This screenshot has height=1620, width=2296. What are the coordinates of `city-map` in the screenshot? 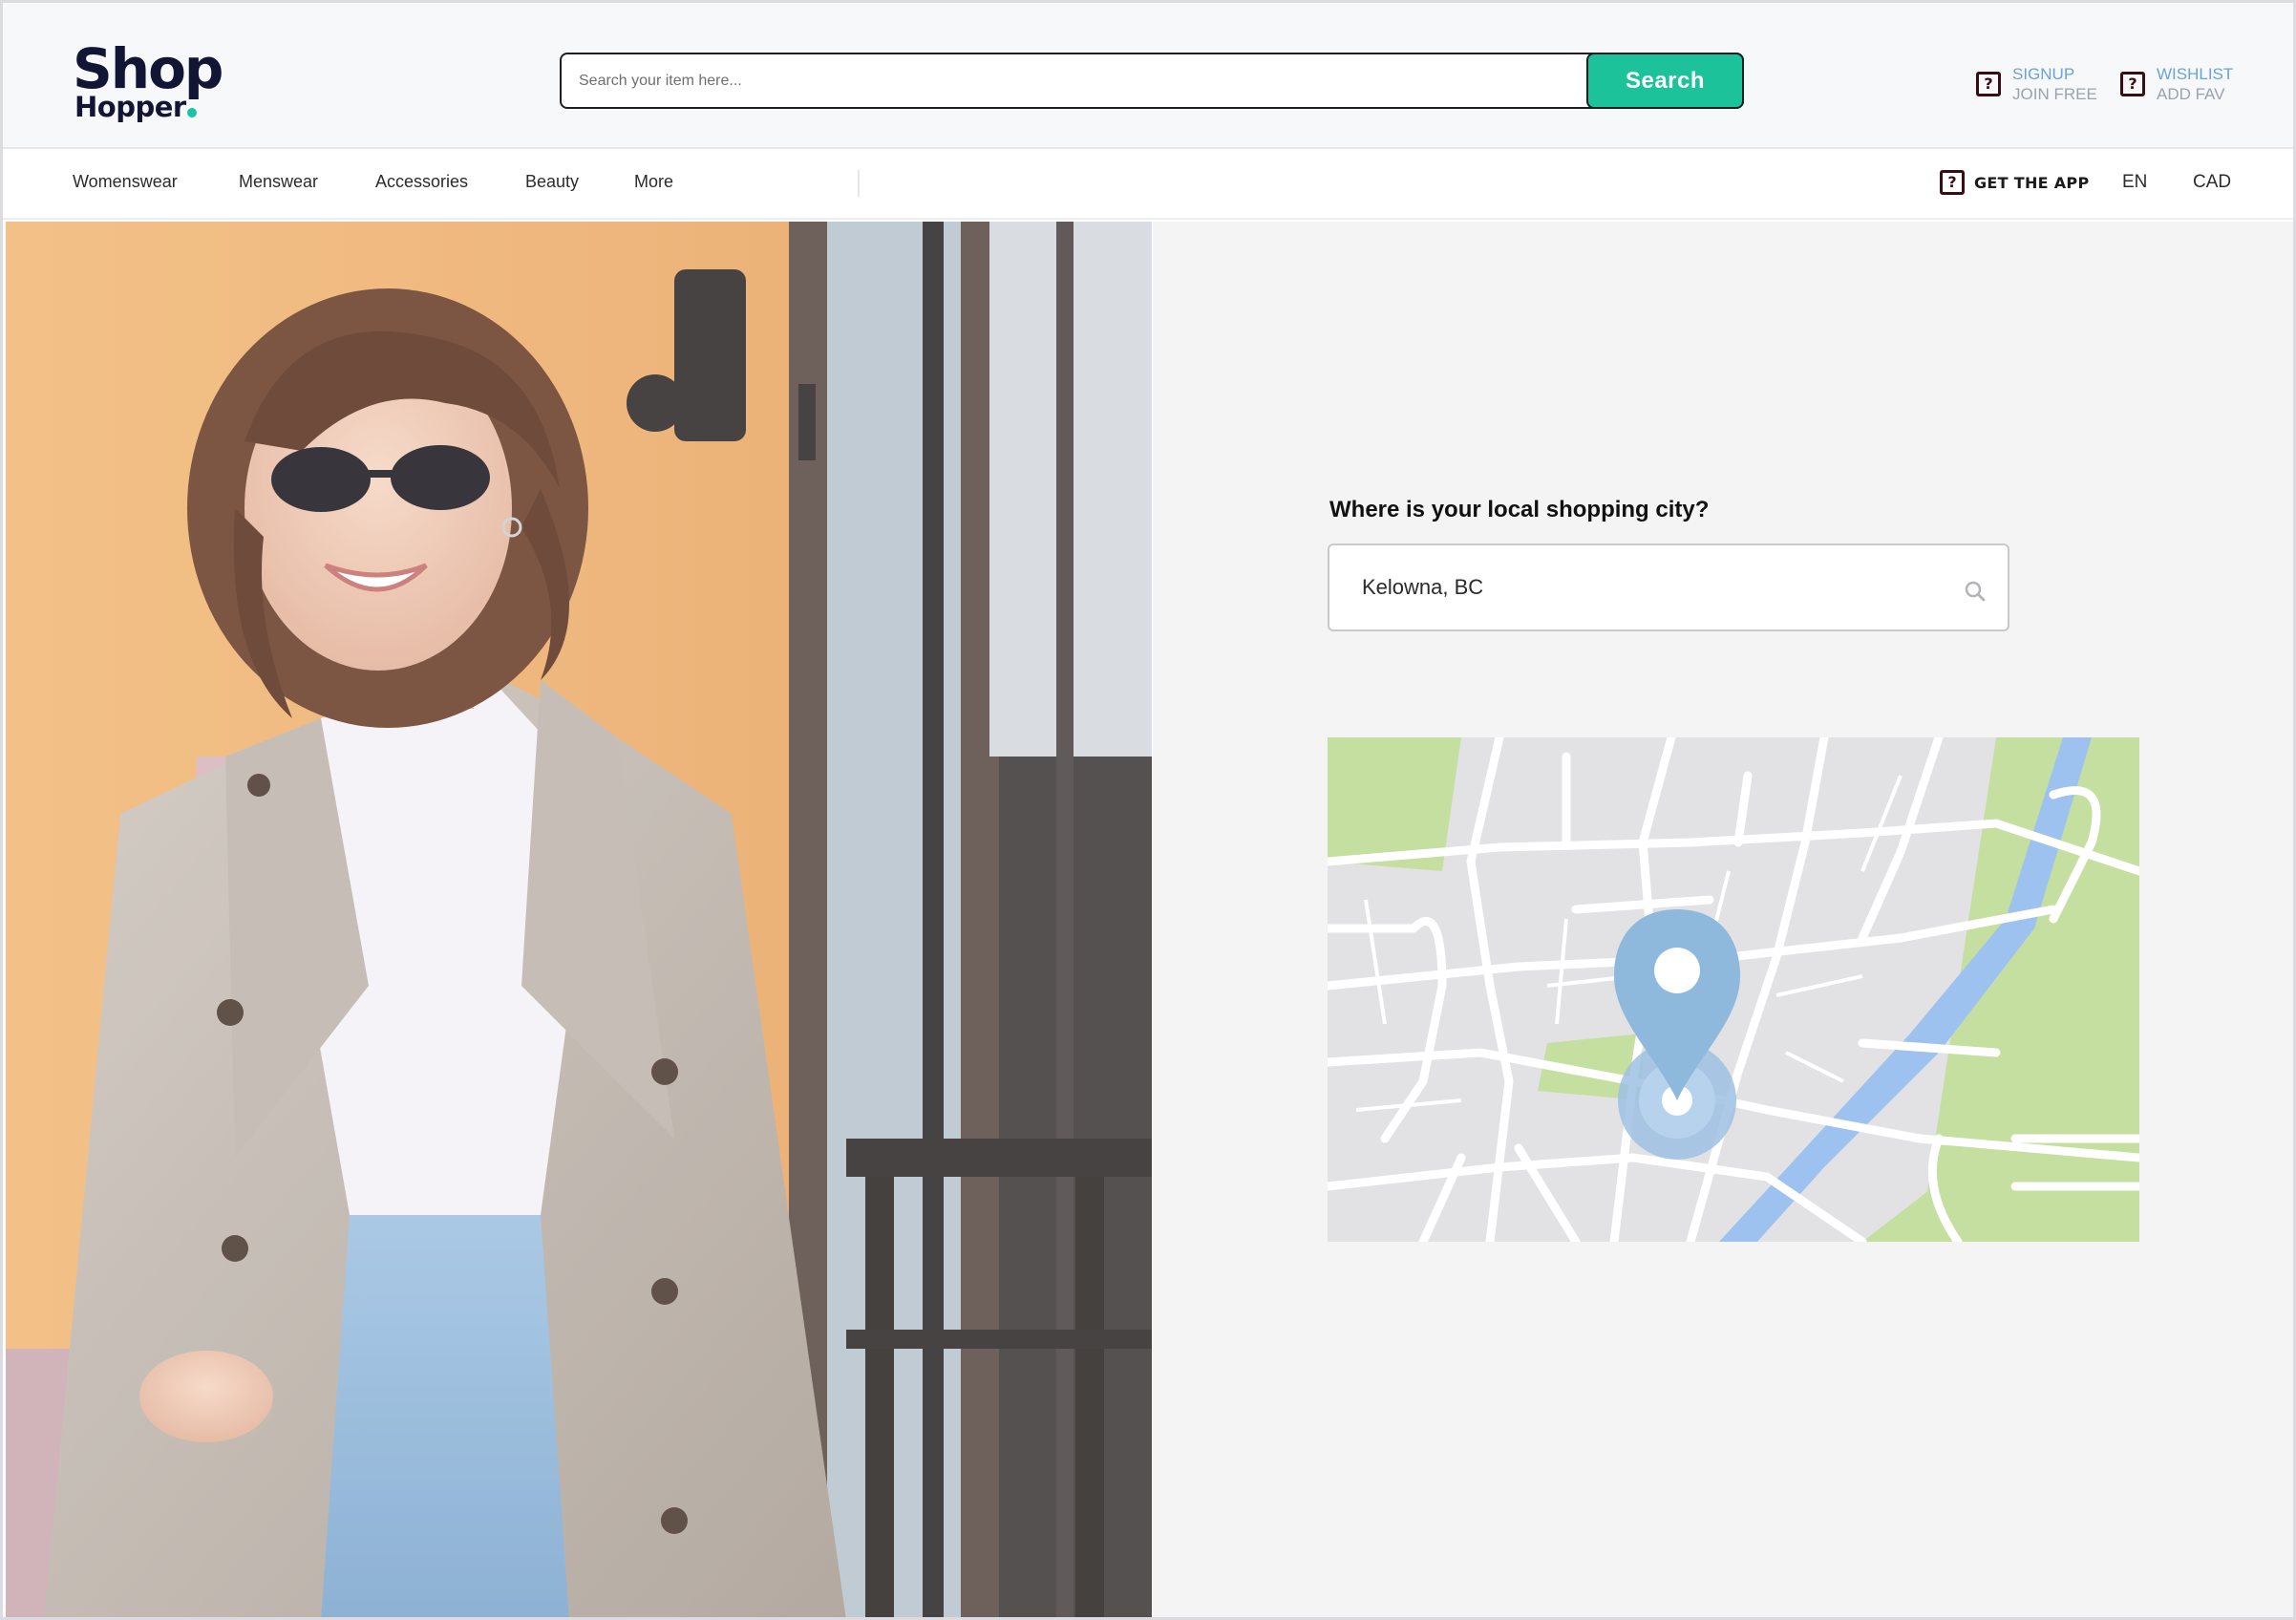 It's located at (1733, 989).